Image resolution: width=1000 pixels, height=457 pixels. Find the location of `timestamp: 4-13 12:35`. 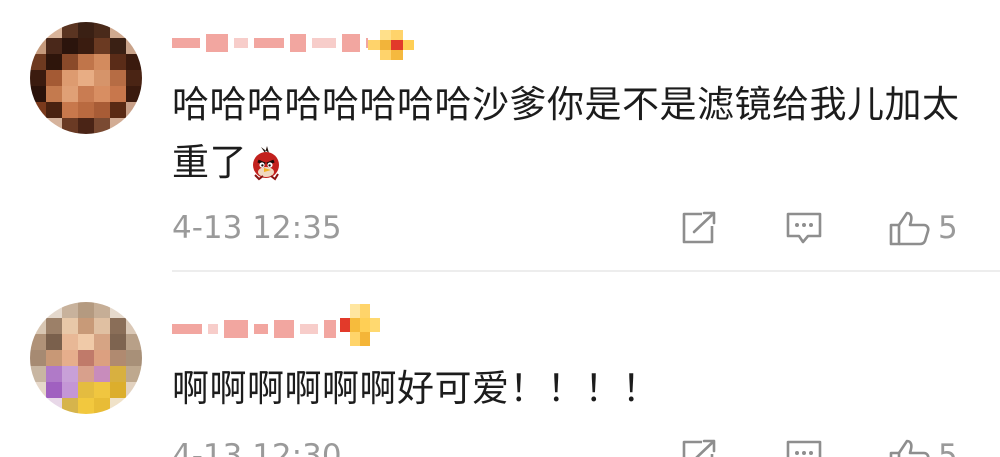

timestamp: 4-13 12:35 is located at coordinates (257, 228).